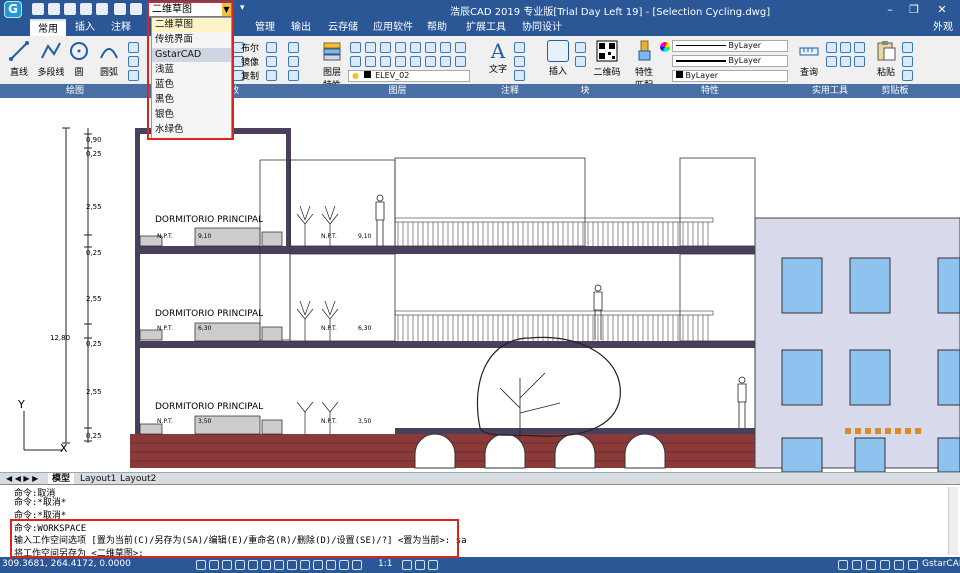  What do you see at coordinates (133, 47) in the screenshot?
I see `rectangle-icon` at bounding box center [133, 47].